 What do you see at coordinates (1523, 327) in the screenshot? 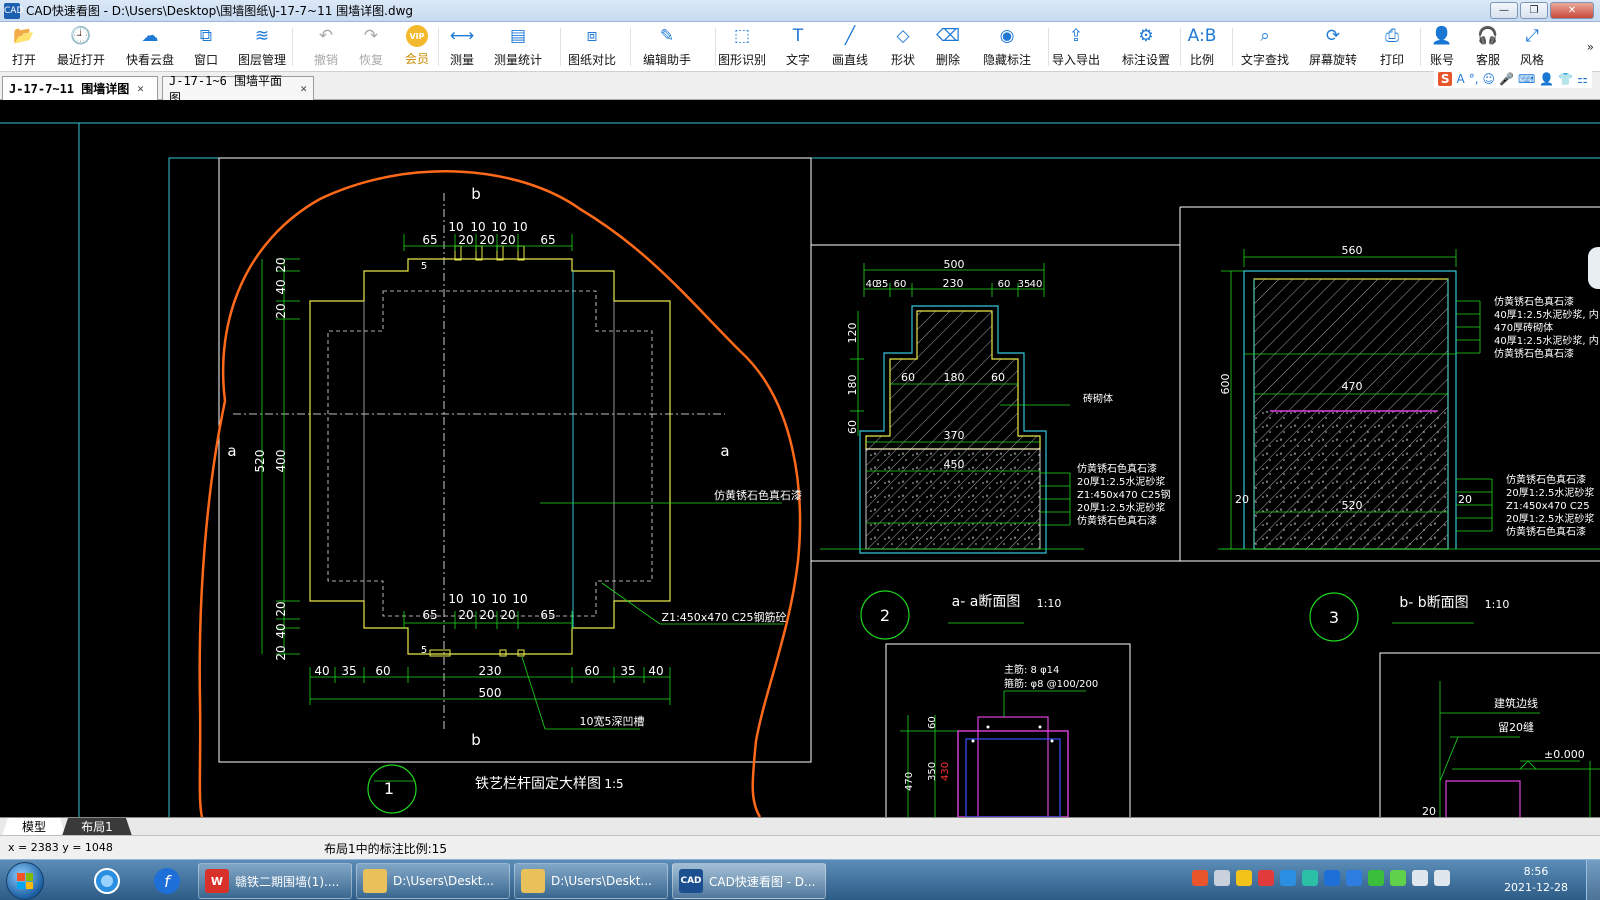
I see `note-text: 470厚砖砌体` at bounding box center [1523, 327].